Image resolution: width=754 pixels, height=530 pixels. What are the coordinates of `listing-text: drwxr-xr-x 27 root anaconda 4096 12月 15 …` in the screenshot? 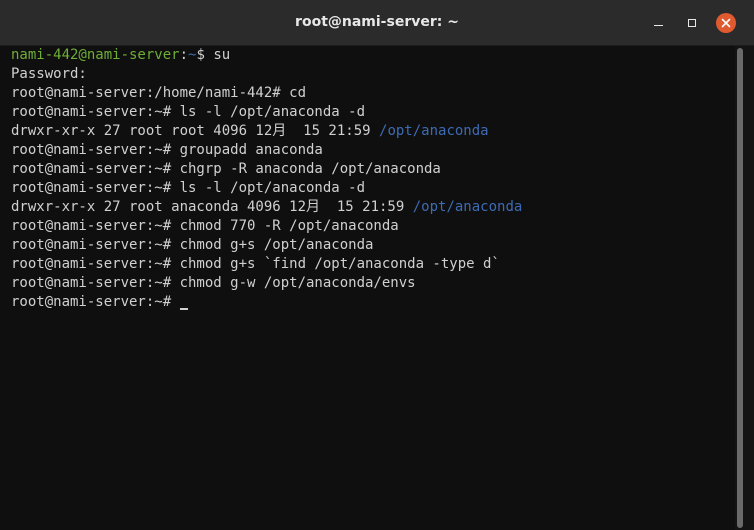 It's located at (212, 207).